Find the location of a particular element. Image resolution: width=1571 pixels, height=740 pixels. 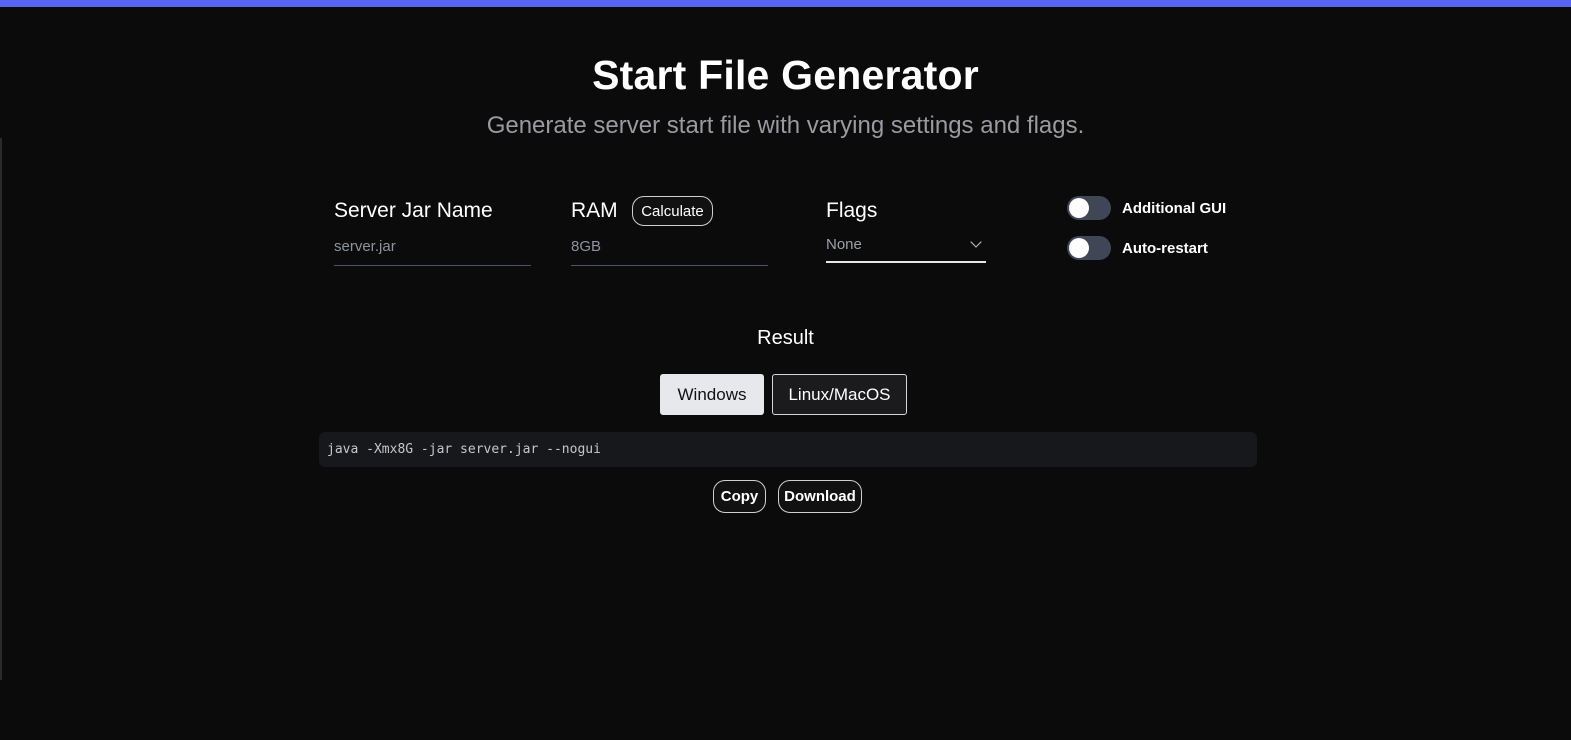

chevron-down-icon is located at coordinates (976, 242).